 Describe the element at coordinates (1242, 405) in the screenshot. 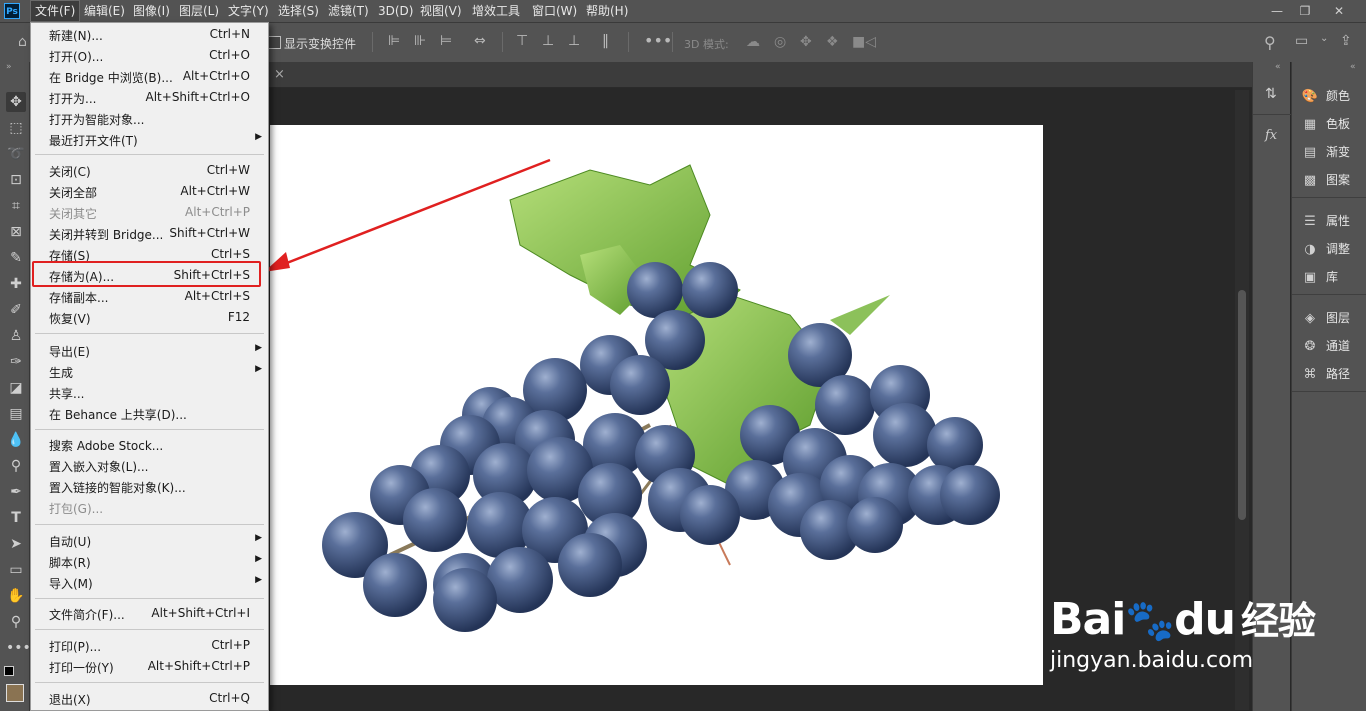

I see `scrollbar-thumb` at that location.